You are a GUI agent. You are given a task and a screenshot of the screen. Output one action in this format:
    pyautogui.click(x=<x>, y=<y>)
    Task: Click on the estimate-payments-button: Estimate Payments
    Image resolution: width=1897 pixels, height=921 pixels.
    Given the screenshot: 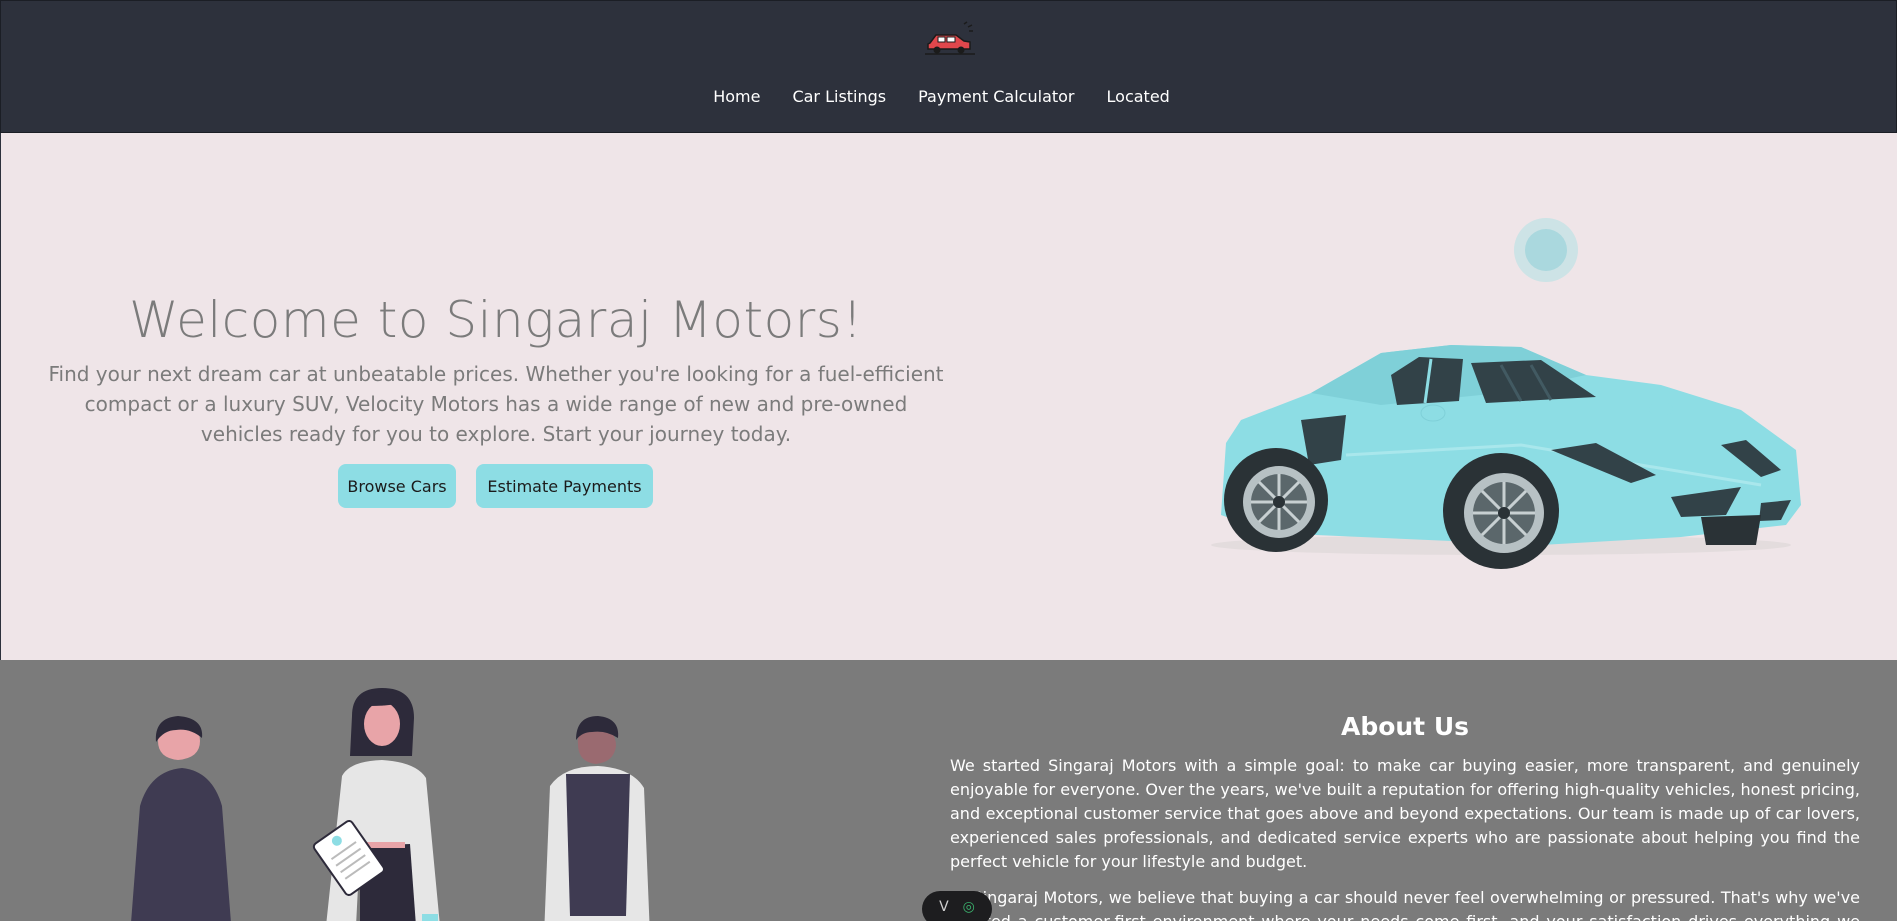 What is the action you would take?
    pyautogui.click(x=564, y=486)
    